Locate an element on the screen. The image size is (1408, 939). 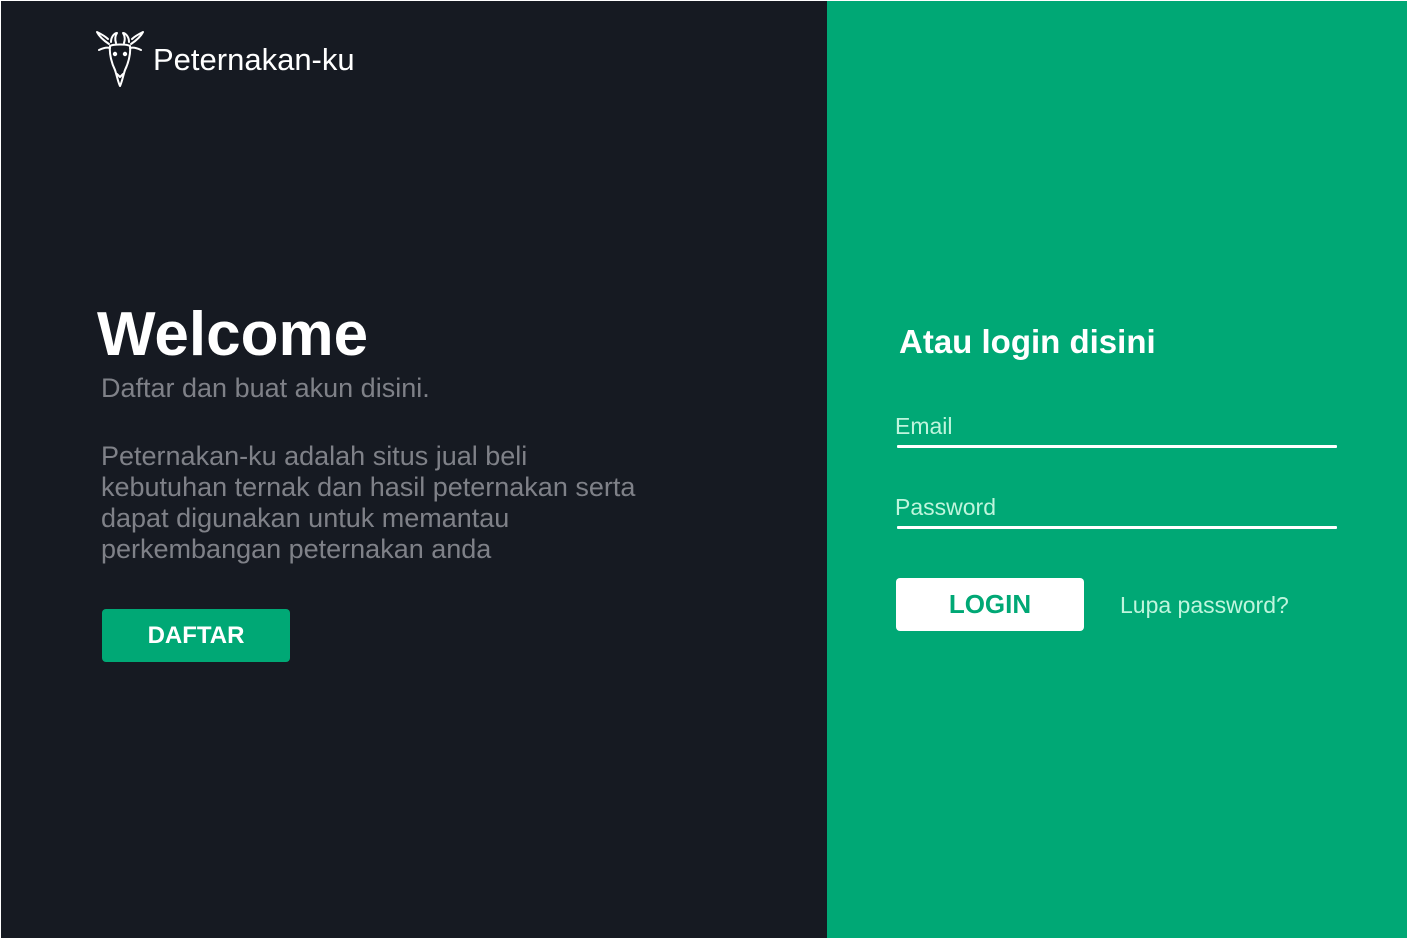
password-field-group is located at coordinates (1116, 510).